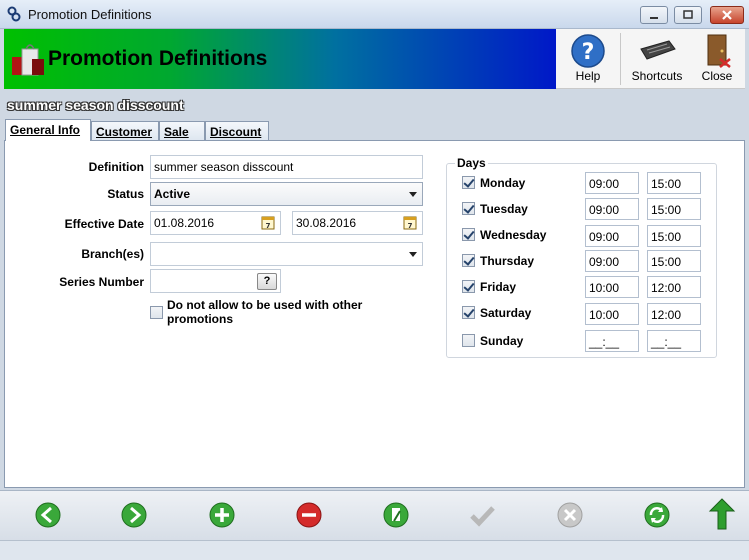 The width and height of the screenshot is (749, 560). What do you see at coordinates (374, 550) in the screenshot?
I see `status-bar` at bounding box center [374, 550].